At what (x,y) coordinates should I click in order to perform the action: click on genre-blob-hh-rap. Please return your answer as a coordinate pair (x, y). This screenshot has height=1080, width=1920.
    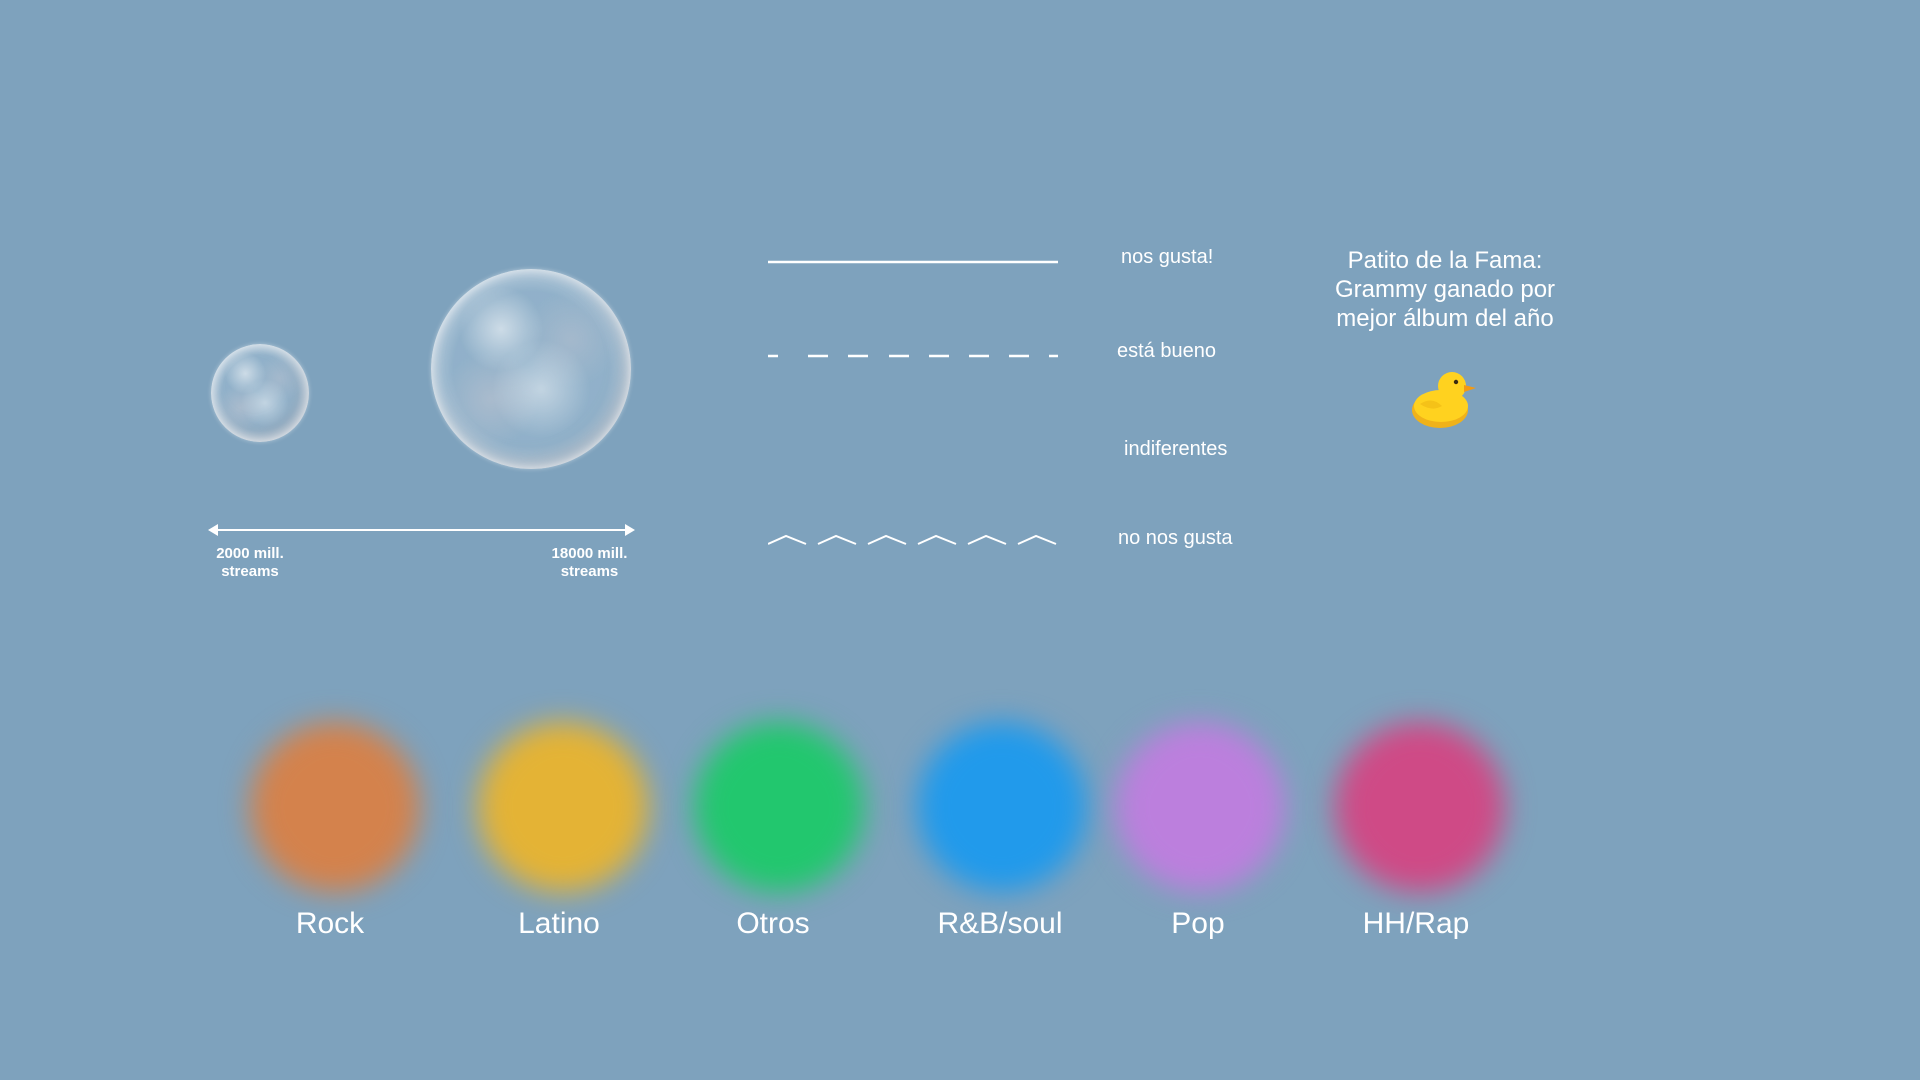
    Looking at the image, I should click on (1420, 807).